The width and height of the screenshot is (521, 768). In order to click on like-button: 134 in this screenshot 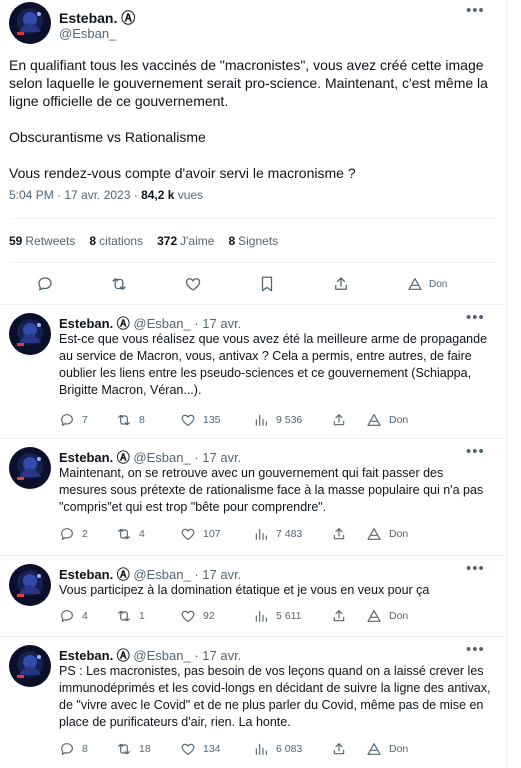, I will do `click(200, 749)`.